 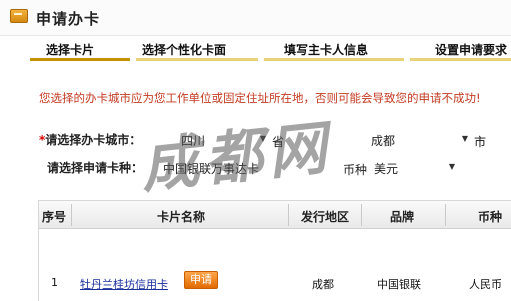 What do you see at coordinates (323, 284) in the screenshot?
I see `row-region: 成都` at bounding box center [323, 284].